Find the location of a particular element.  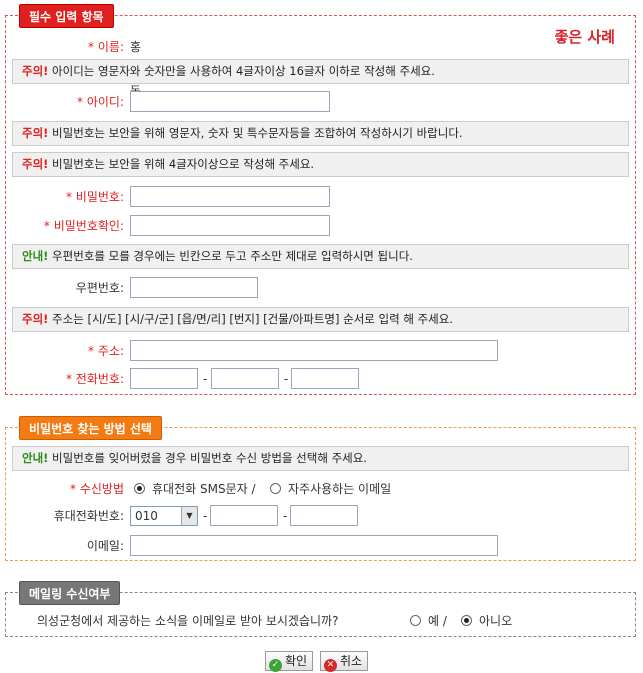

chevron-down-icon: ▼ is located at coordinates (189, 516).